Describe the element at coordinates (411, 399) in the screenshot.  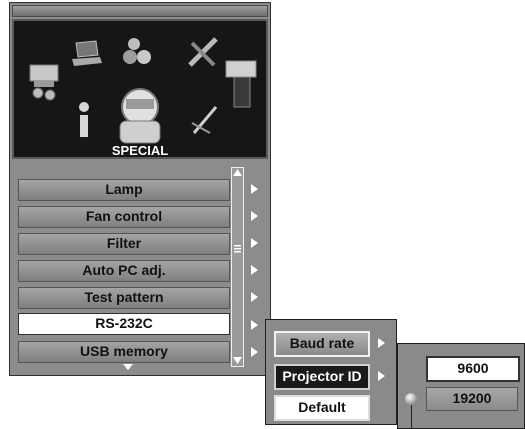
I see `pointer-icon` at that location.